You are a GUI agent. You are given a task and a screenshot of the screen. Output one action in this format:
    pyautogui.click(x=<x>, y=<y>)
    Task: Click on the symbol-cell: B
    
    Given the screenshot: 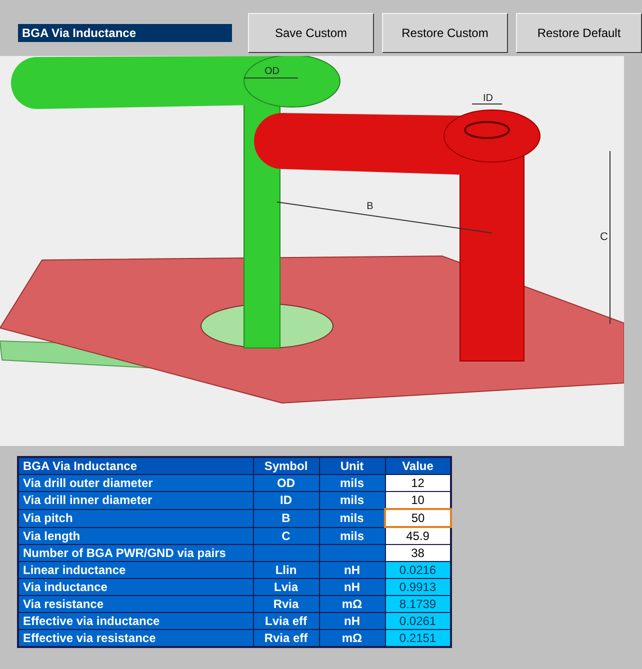 What is the action you would take?
    pyautogui.click(x=286, y=518)
    